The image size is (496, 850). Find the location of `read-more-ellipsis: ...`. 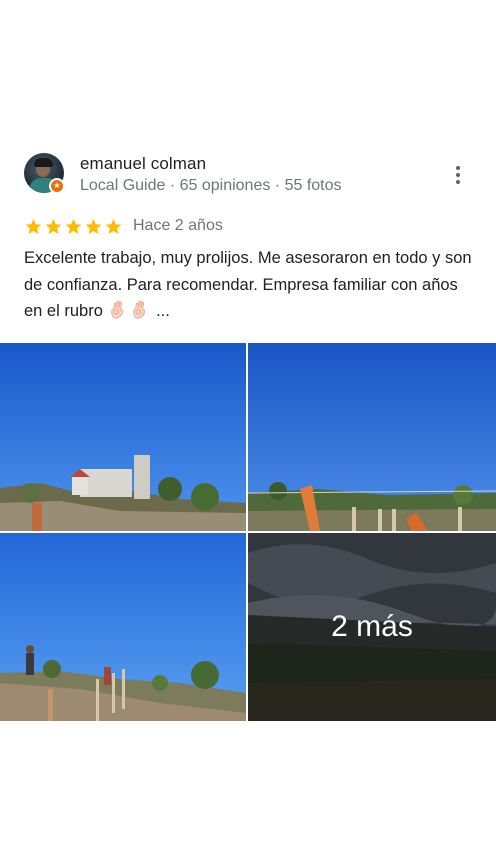

read-more-ellipsis: ... is located at coordinates (163, 311).